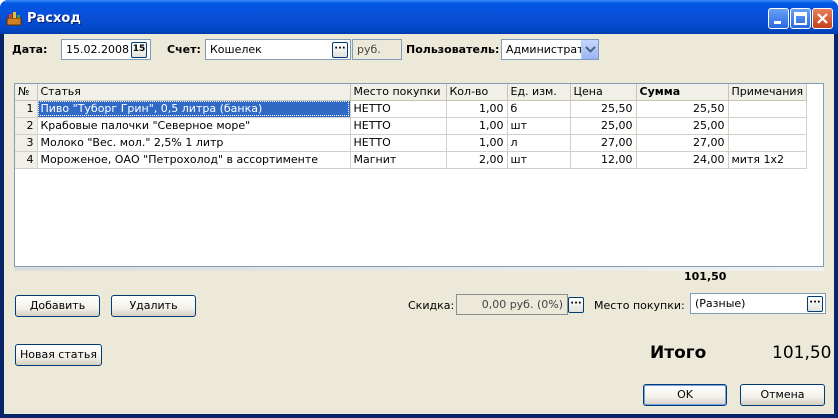 Image resolution: width=838 pixels, height=418 pixels. What do you see at coordinates (453, 49) in the screenshot?
I see `user-label: Пользователь:` at bounding box center [453, 49].